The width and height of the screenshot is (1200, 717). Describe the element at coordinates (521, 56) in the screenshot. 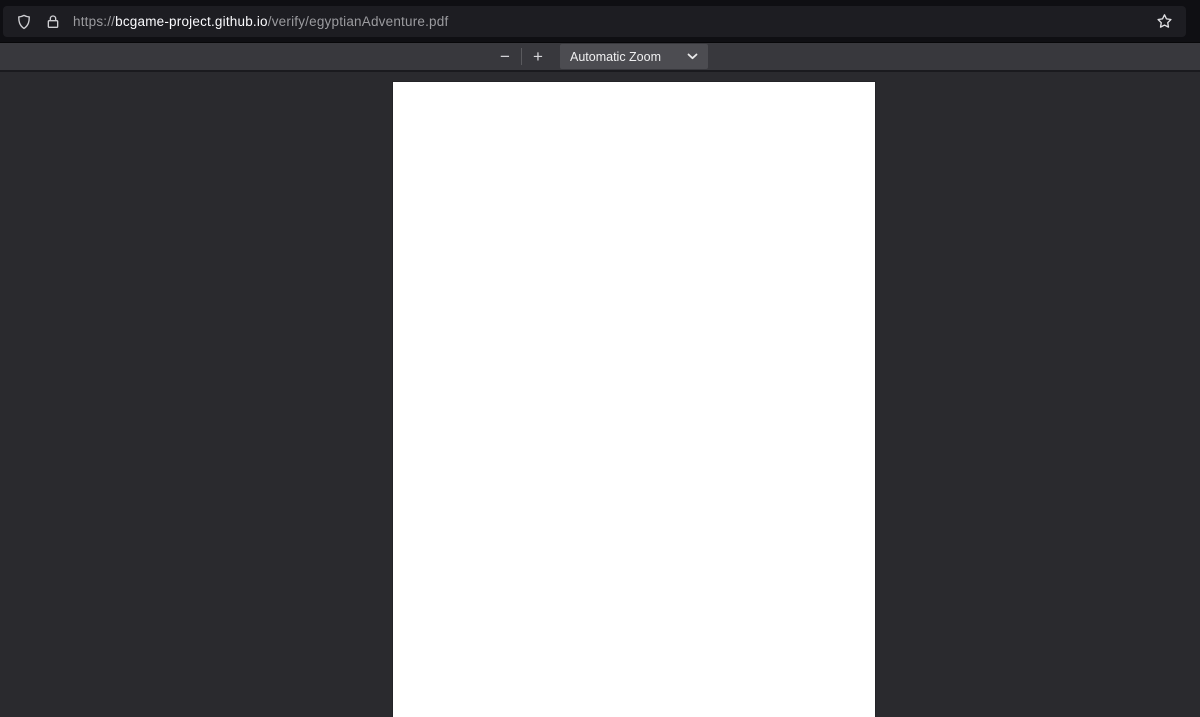

I see `toolbar-divider` at that location.